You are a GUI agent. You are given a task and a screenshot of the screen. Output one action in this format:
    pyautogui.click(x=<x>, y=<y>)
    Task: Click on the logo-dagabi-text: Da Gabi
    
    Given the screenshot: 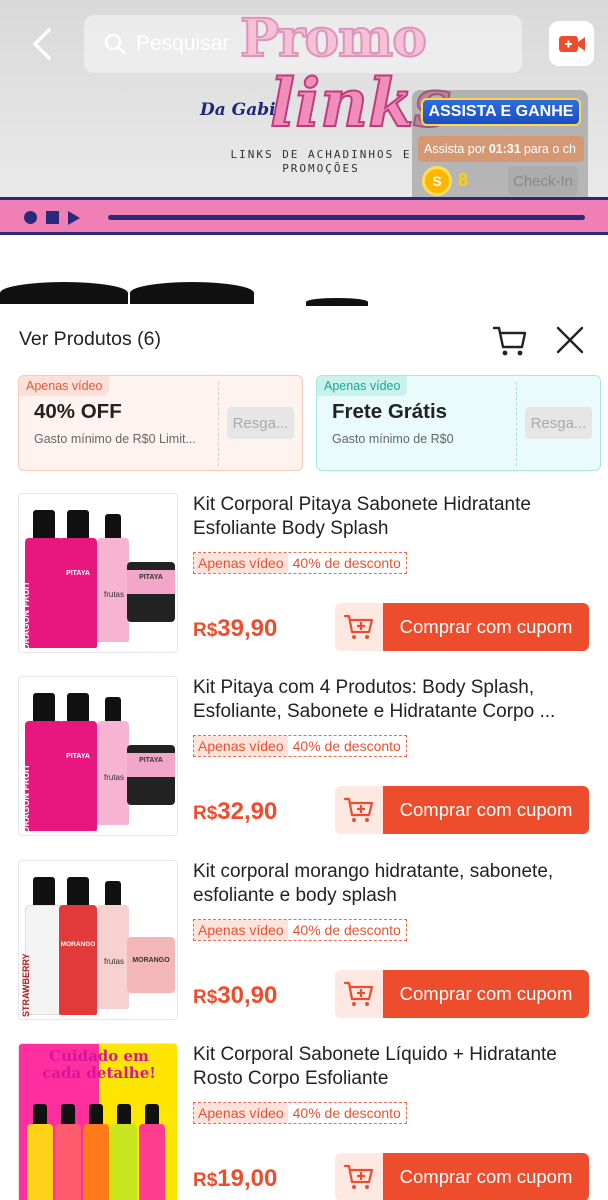 What is the action you would take?
    pyautogui.click(x=238, y=110)
    